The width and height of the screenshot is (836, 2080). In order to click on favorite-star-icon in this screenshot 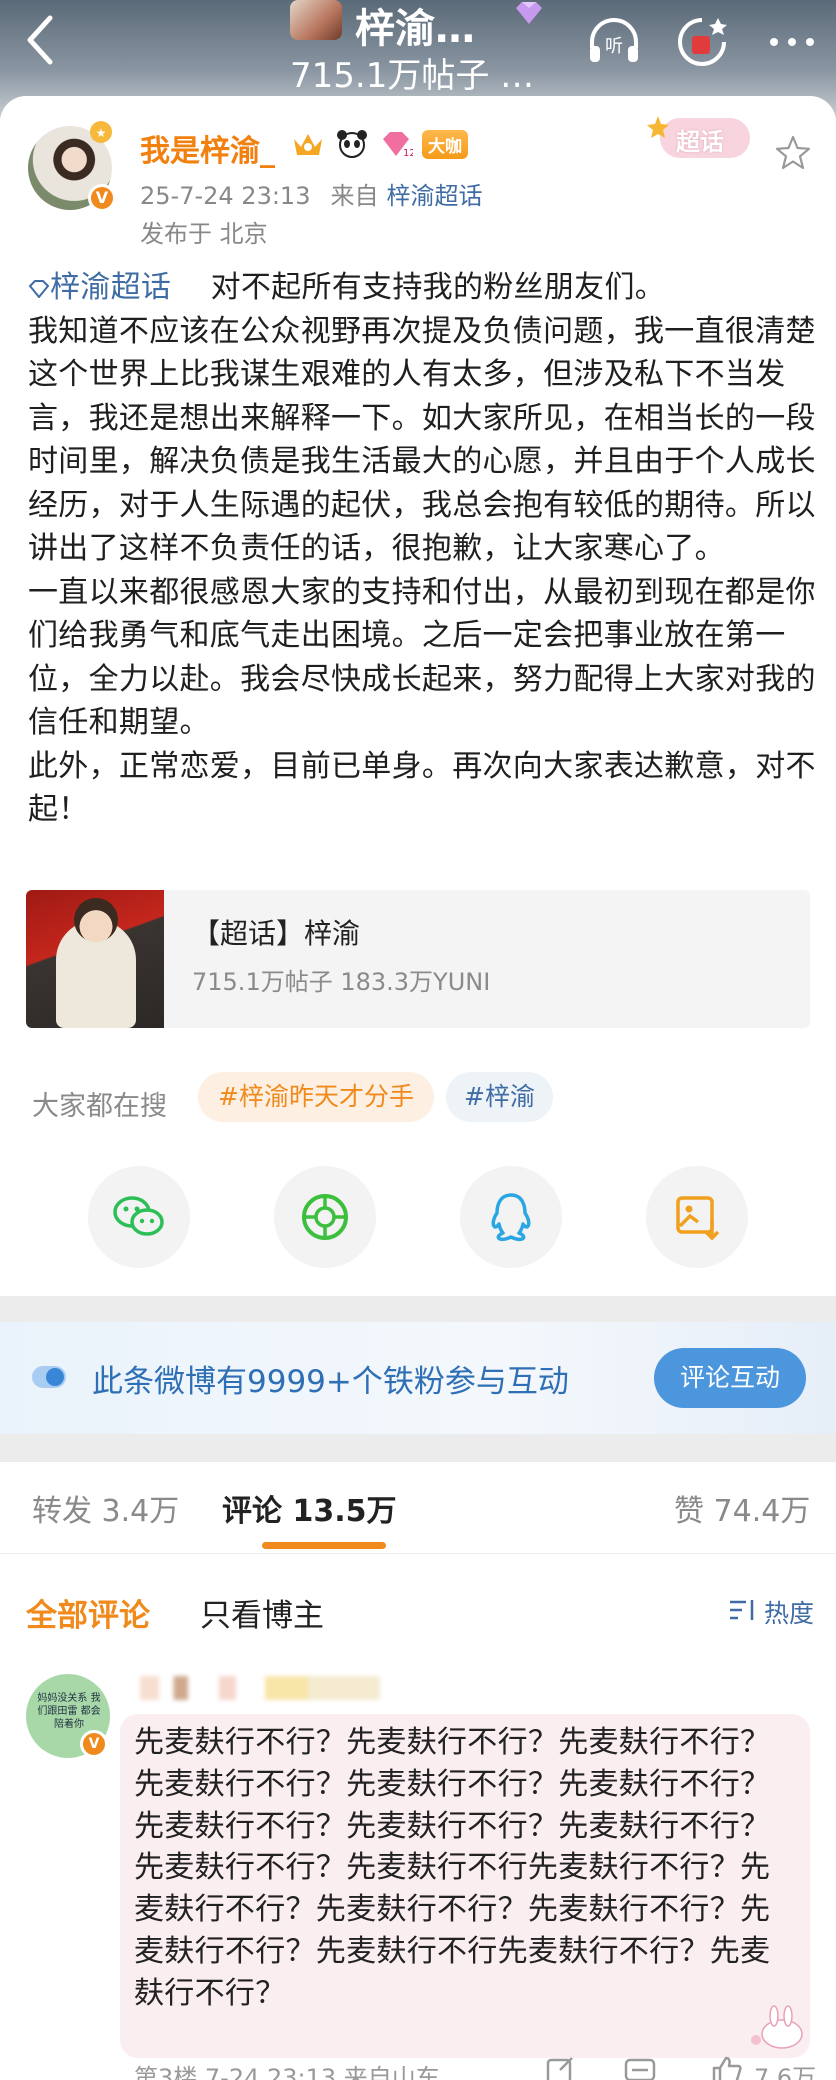, I will do `click(793, 153)`.